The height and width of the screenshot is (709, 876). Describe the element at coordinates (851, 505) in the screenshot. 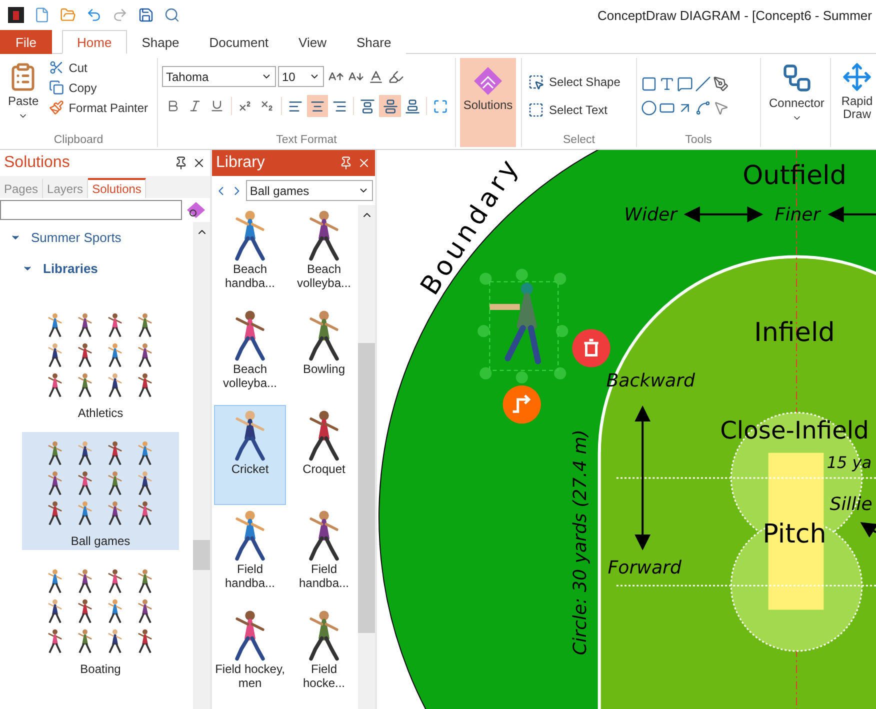

I see `sillier-label: Sillie` at that location.